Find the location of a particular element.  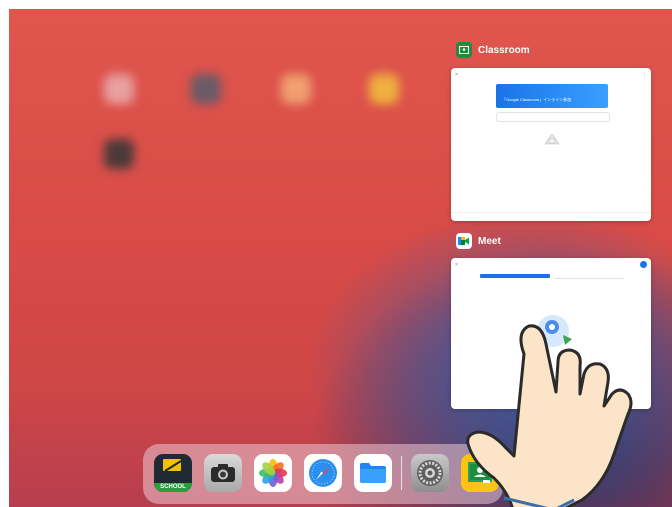

dock: SCHOOL is located at coordinates (323, 474).